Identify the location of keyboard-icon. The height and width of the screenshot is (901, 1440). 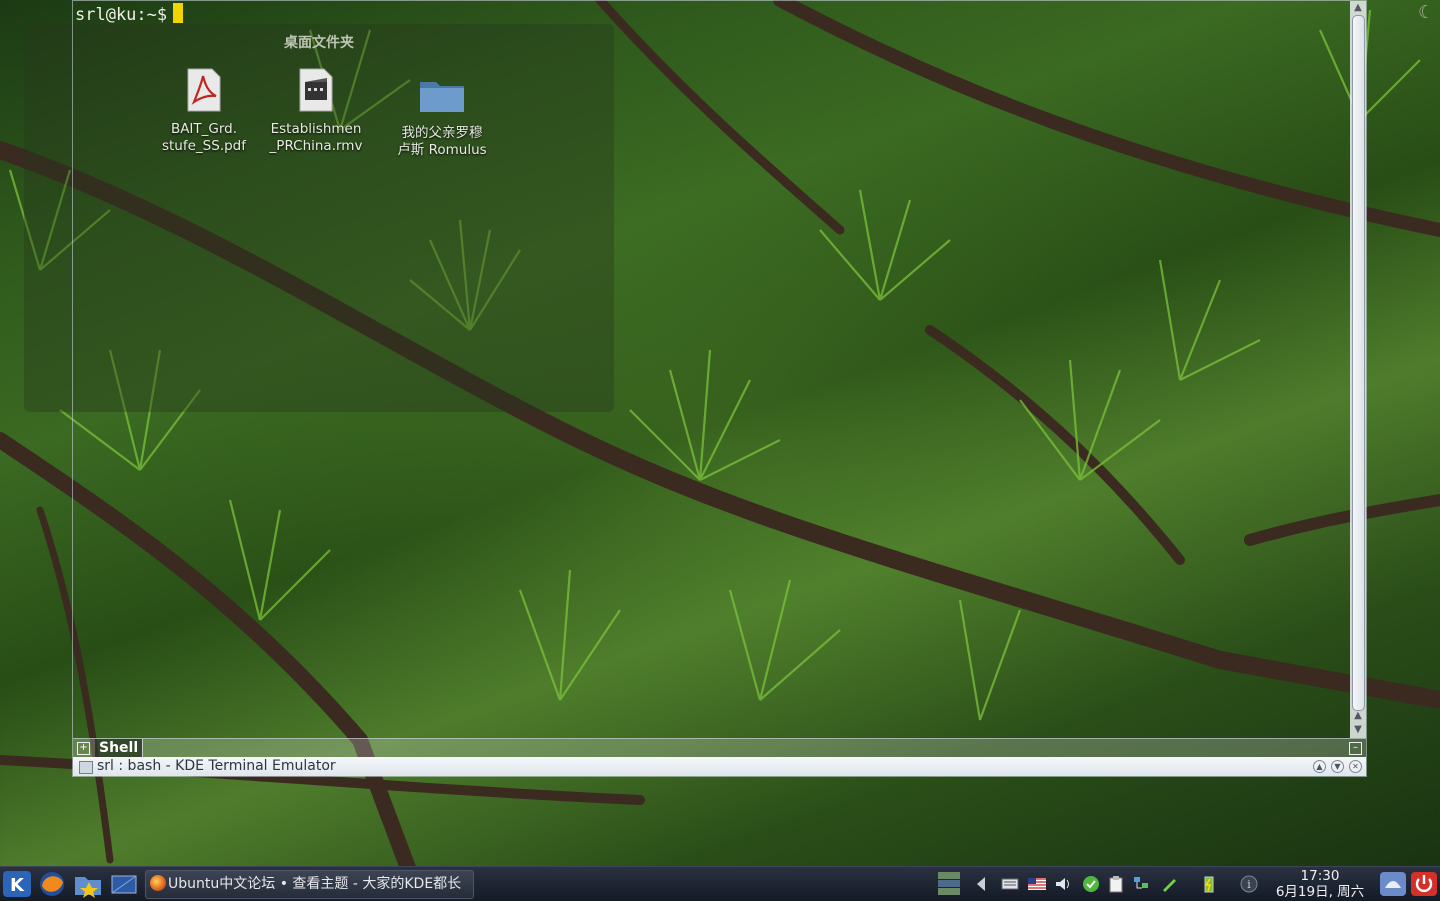
(1010, 884).